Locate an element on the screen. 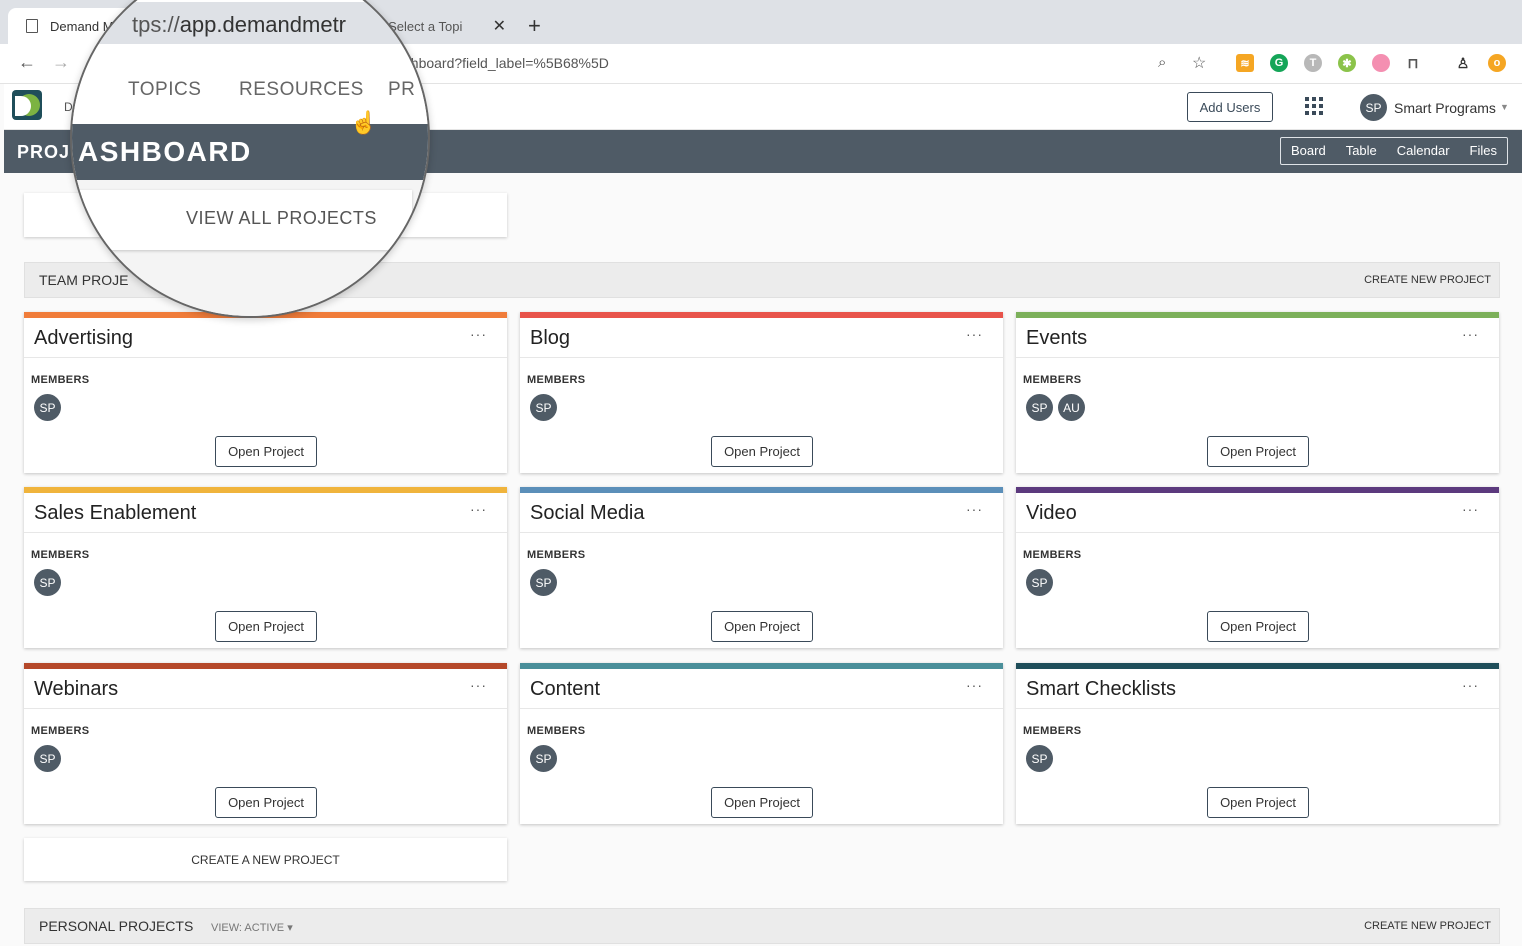 This screenshot has width=1522, height=946. orange-extension-icon: o is located at coordinates (1497, 63).